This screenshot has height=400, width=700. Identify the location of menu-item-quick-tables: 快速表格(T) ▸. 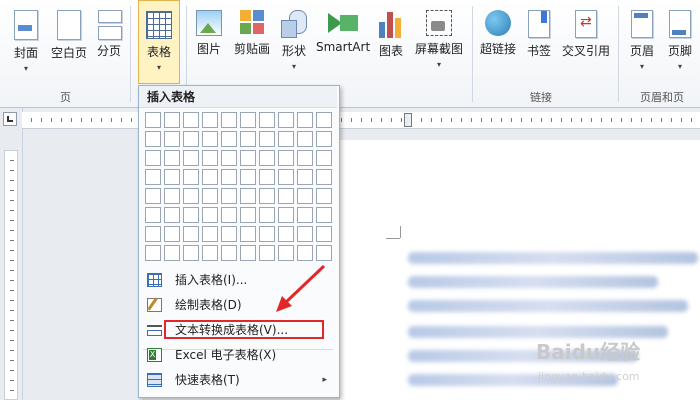
(238, 380).